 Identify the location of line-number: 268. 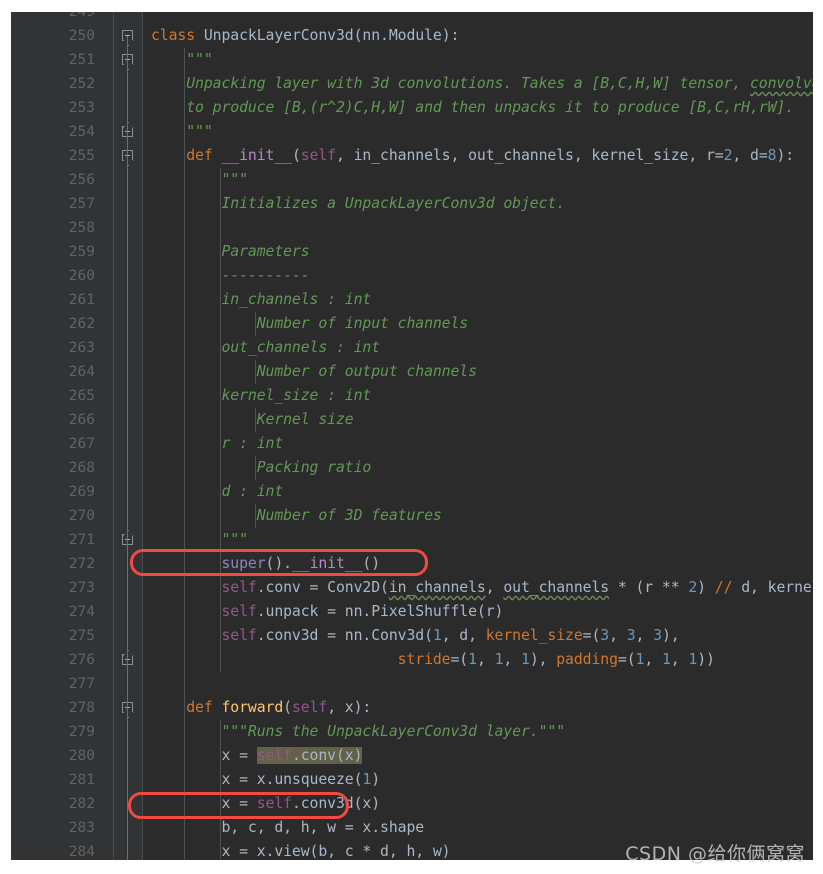
(81, 468).